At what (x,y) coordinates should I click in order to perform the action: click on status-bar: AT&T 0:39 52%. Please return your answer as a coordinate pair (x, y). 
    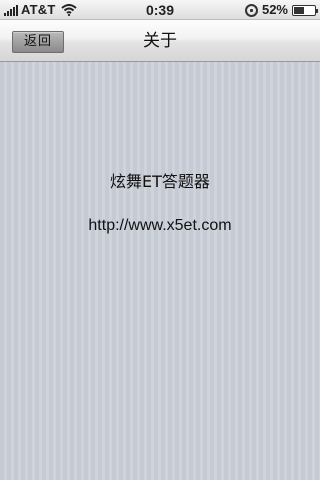
    Looking at the image, I should click on (160, 10).